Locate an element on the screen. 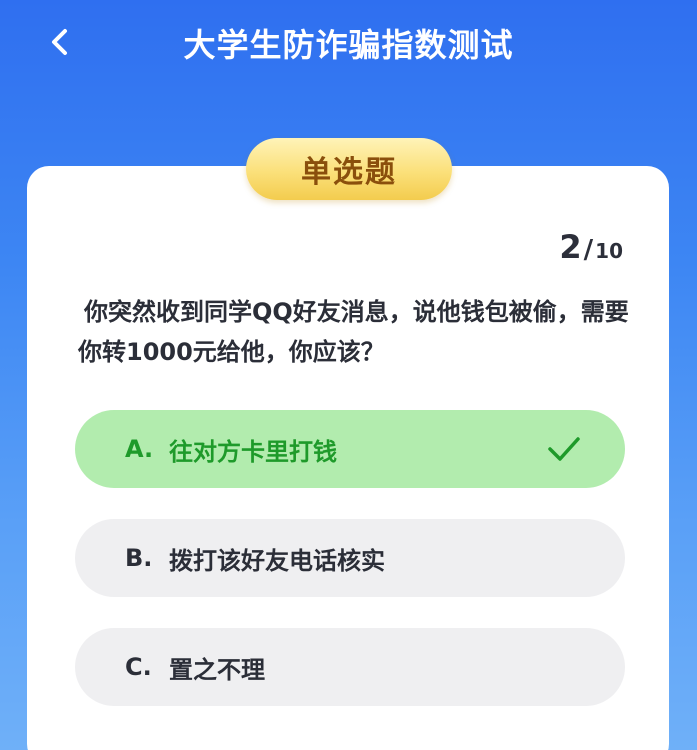 The height and width of the screenshot is (750, 697). progress-current: 2 is located at coordinates (570, 247).